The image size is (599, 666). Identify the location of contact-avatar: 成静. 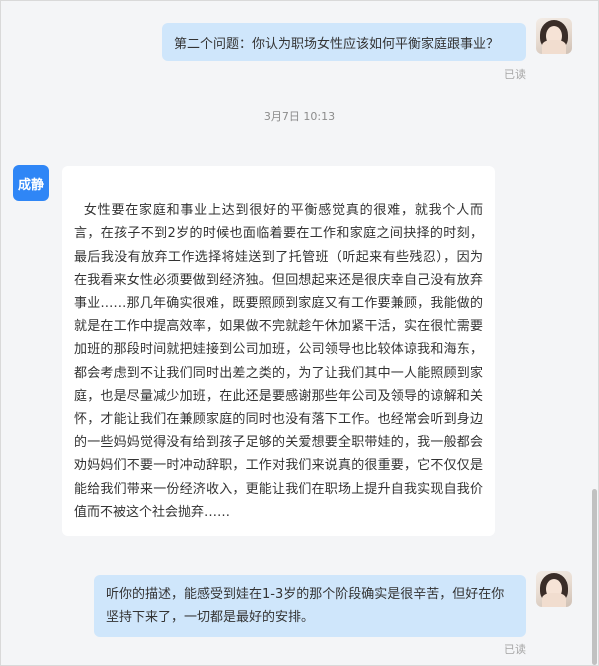
(31, 183).